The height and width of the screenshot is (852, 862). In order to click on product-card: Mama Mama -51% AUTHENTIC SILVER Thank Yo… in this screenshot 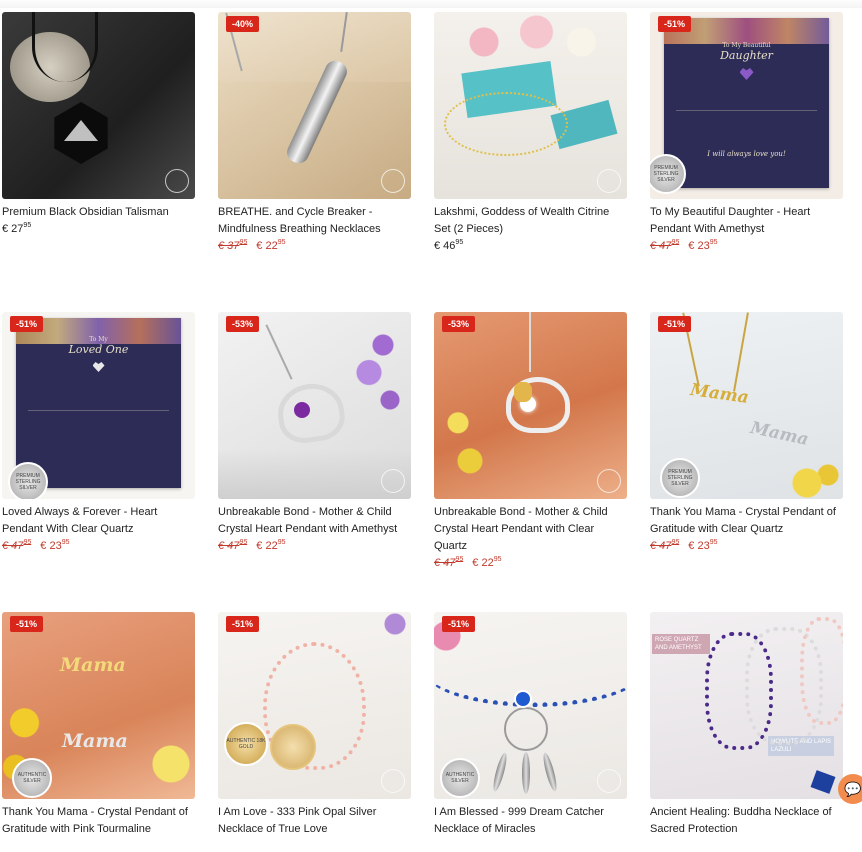, I will do `click(98, 732)`.